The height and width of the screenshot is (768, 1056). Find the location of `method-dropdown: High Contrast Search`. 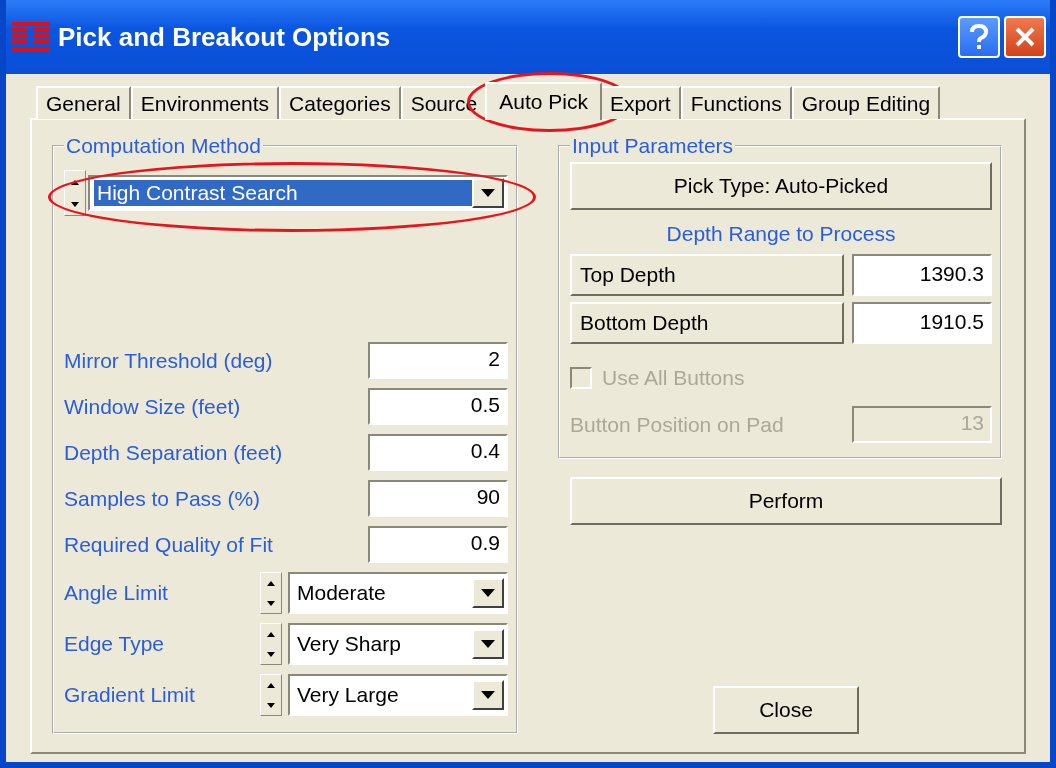

method-dropdown: High Contrast Search is located at coordinates (298, 193).